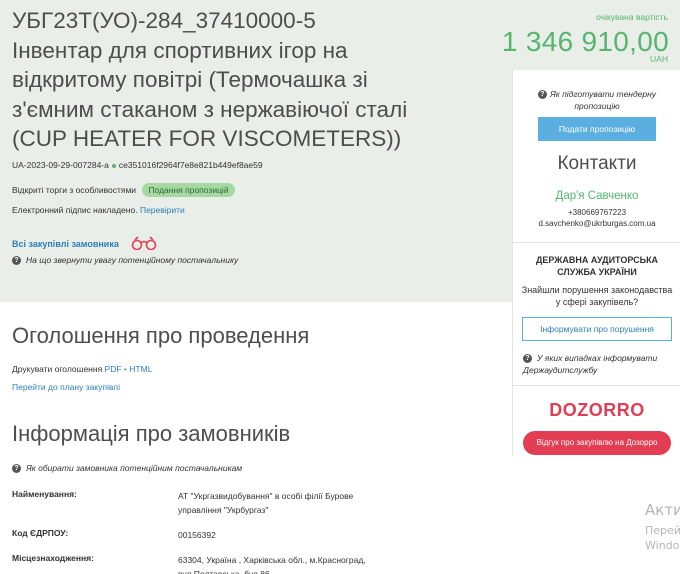 The image size is (680, 574). I want to click on print-announcement-row: Друкувати оголошення PDF • HTML, so click(82, 369).